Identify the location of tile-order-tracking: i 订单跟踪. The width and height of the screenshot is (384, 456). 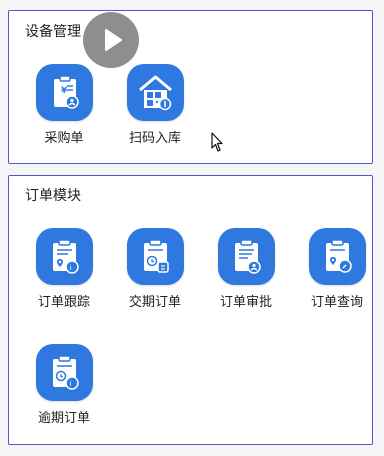
(64, 273).